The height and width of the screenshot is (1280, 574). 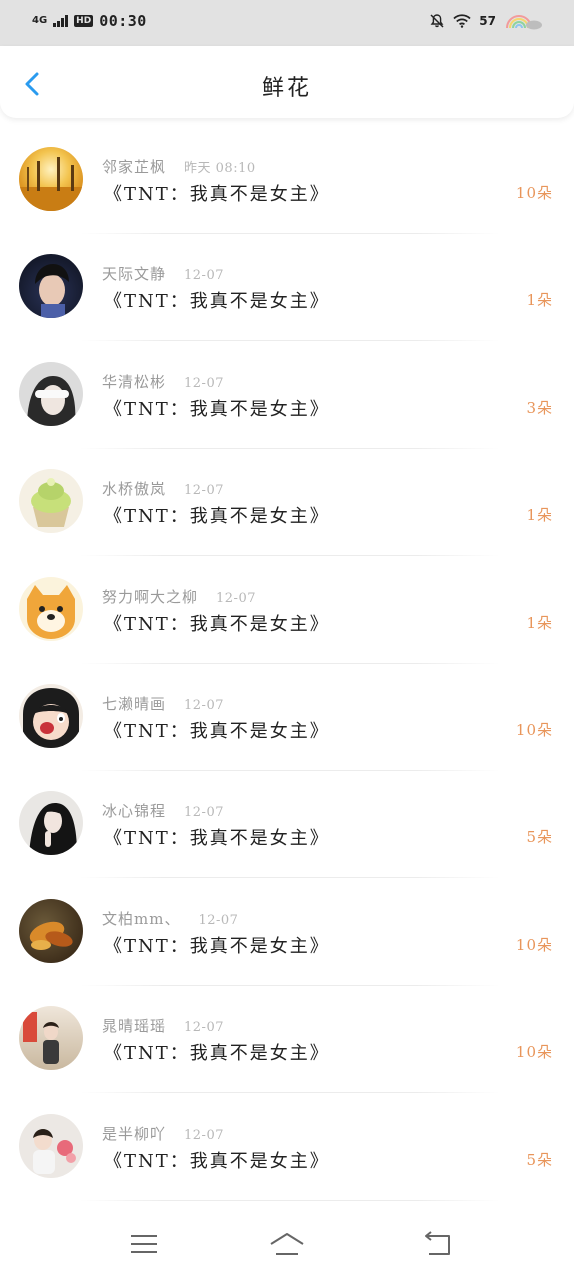 I want to click on home-icon, so click(x=287, y=1244).